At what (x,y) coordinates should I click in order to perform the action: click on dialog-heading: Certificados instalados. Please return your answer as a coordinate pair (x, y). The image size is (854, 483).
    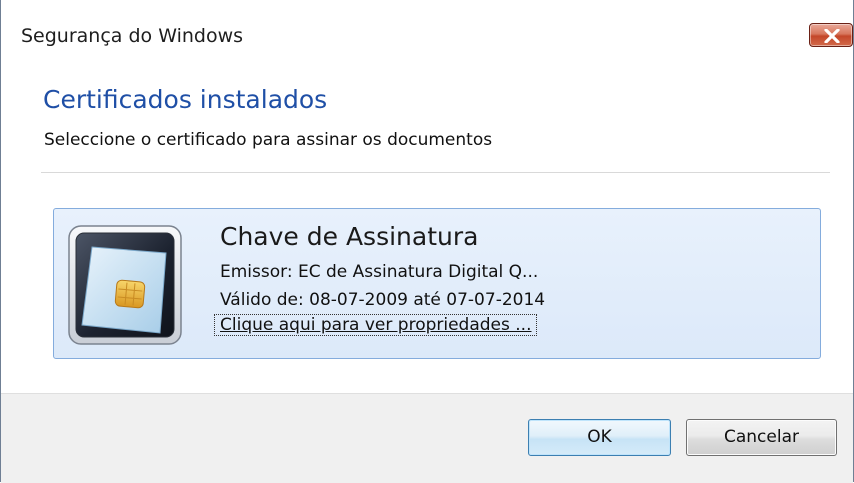
    Looking at the image, I should click on (185, 99).